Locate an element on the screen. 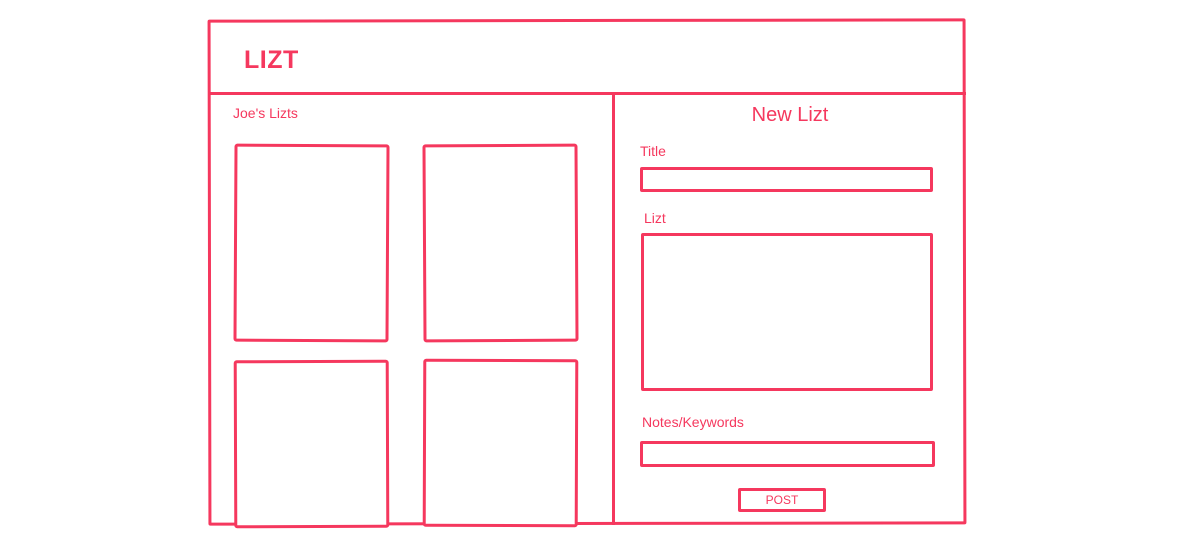  new-lizt-heading: New Lizt is located at coordinates (790, 115).